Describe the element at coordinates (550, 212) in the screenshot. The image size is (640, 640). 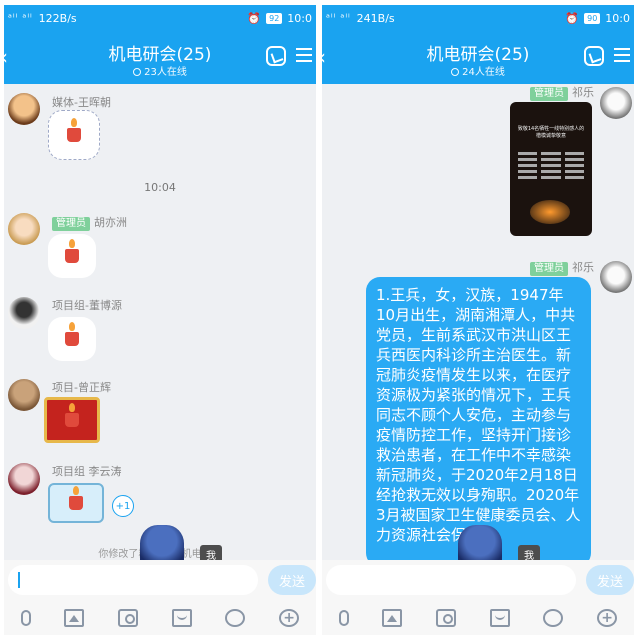
I see `candle-glow` at that location.